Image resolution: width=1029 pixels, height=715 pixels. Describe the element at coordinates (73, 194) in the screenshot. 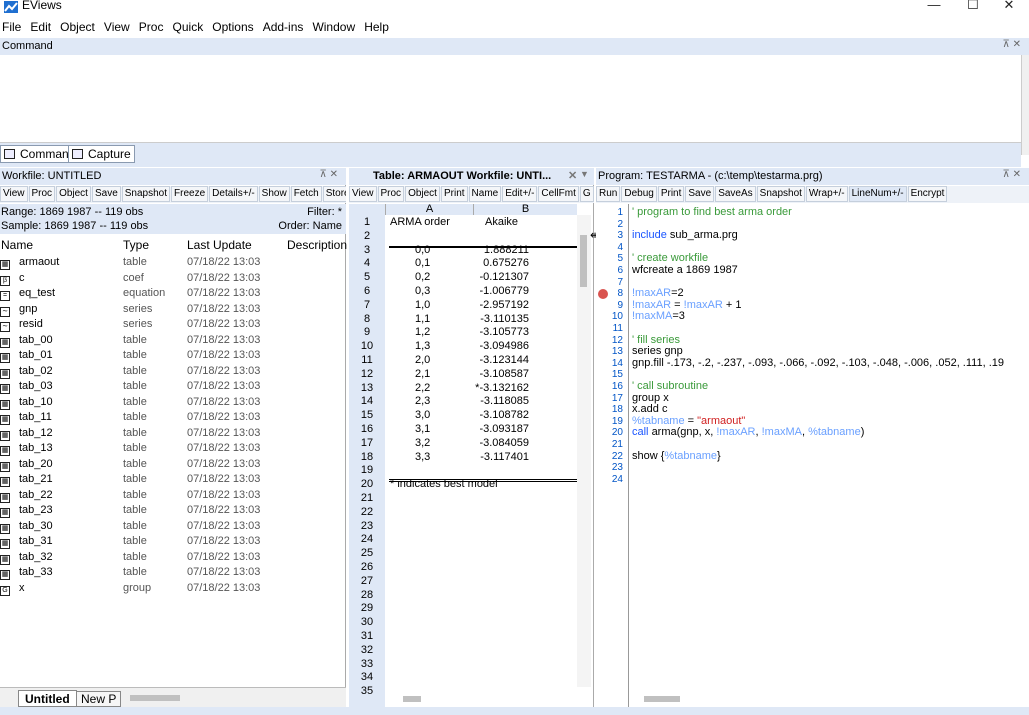

I see `wf-object-button: Object` at that location.